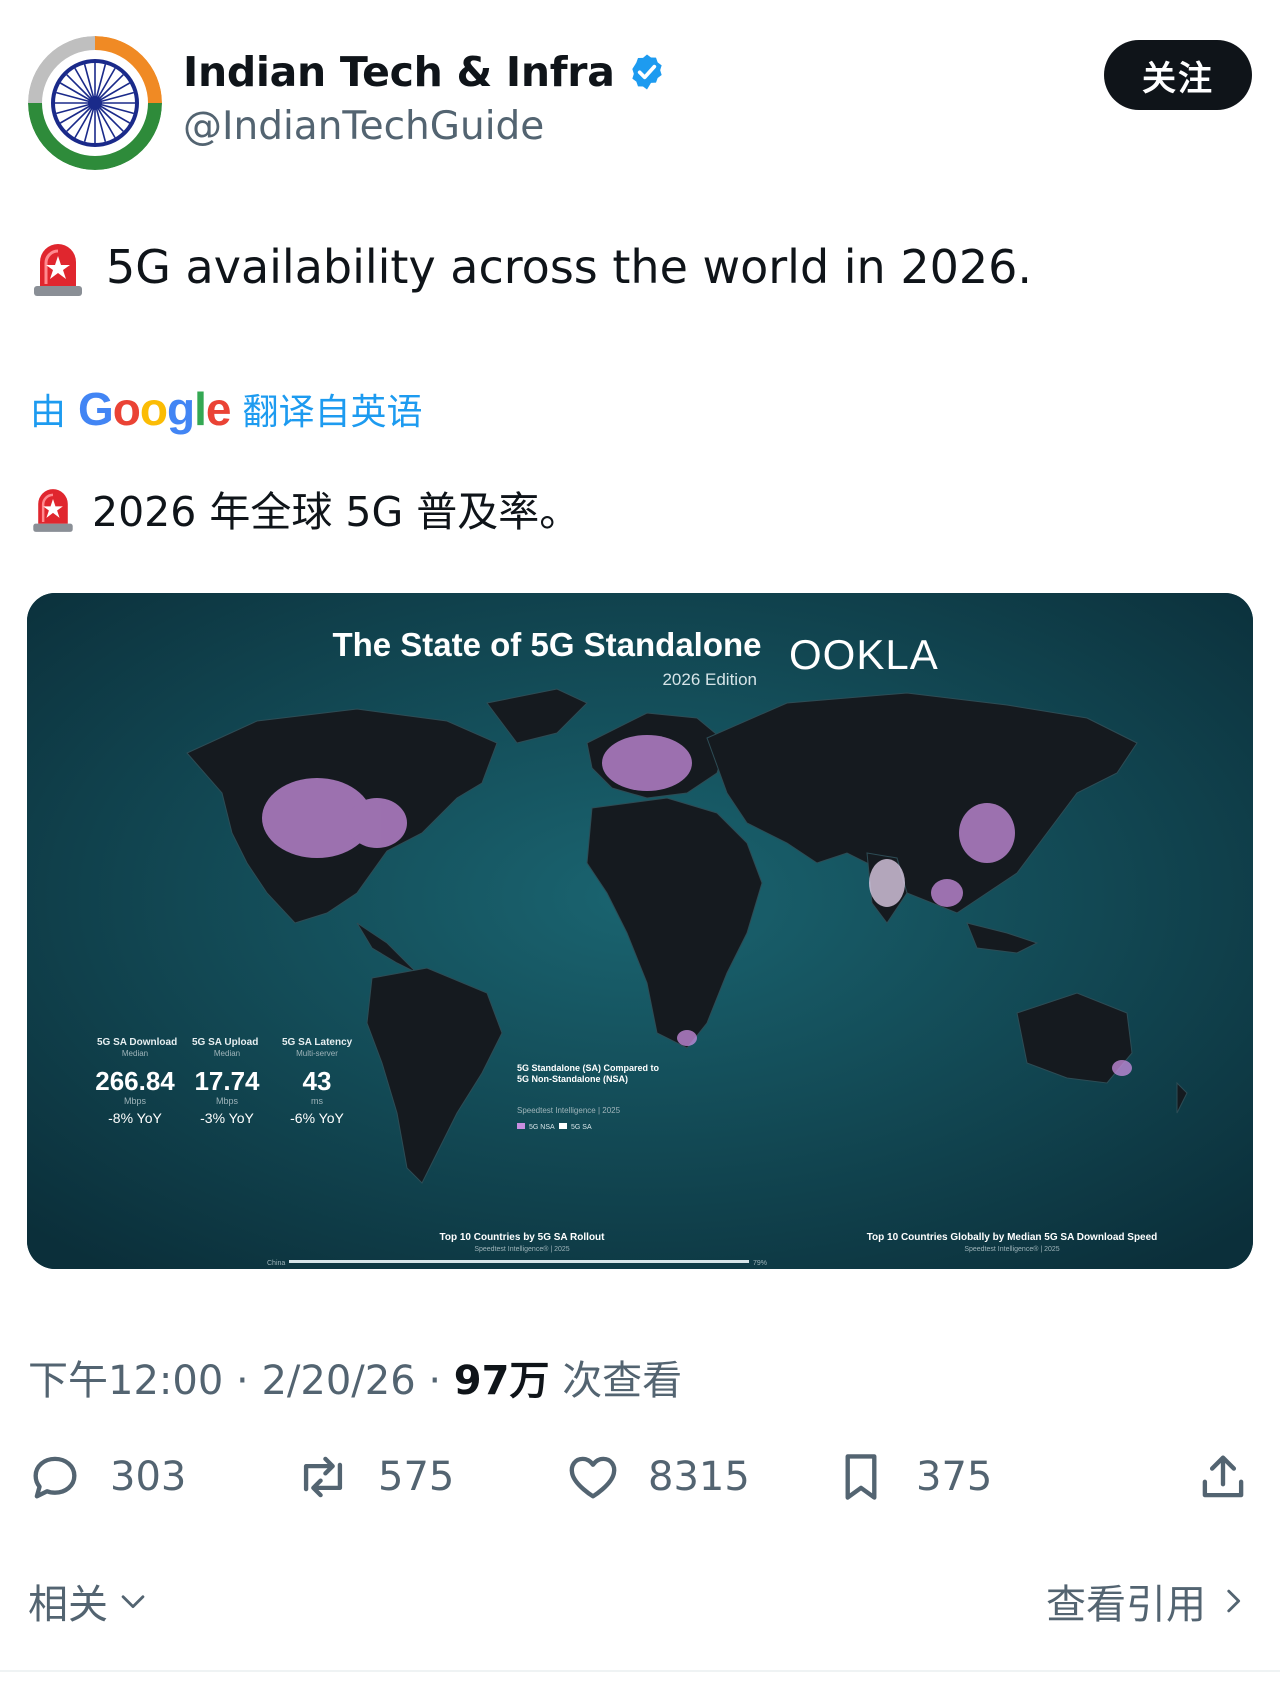  I want to click on view-quotes-link: 查看引用, so click(1148, 1601).